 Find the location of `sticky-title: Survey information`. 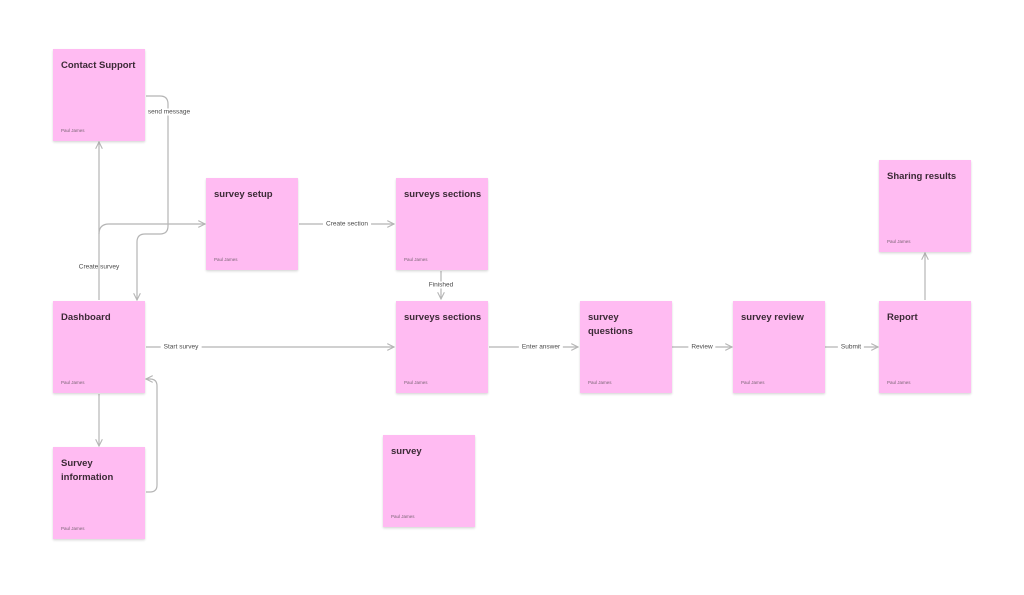

sticky-title: Survey information is located at coordinates (87, 470).